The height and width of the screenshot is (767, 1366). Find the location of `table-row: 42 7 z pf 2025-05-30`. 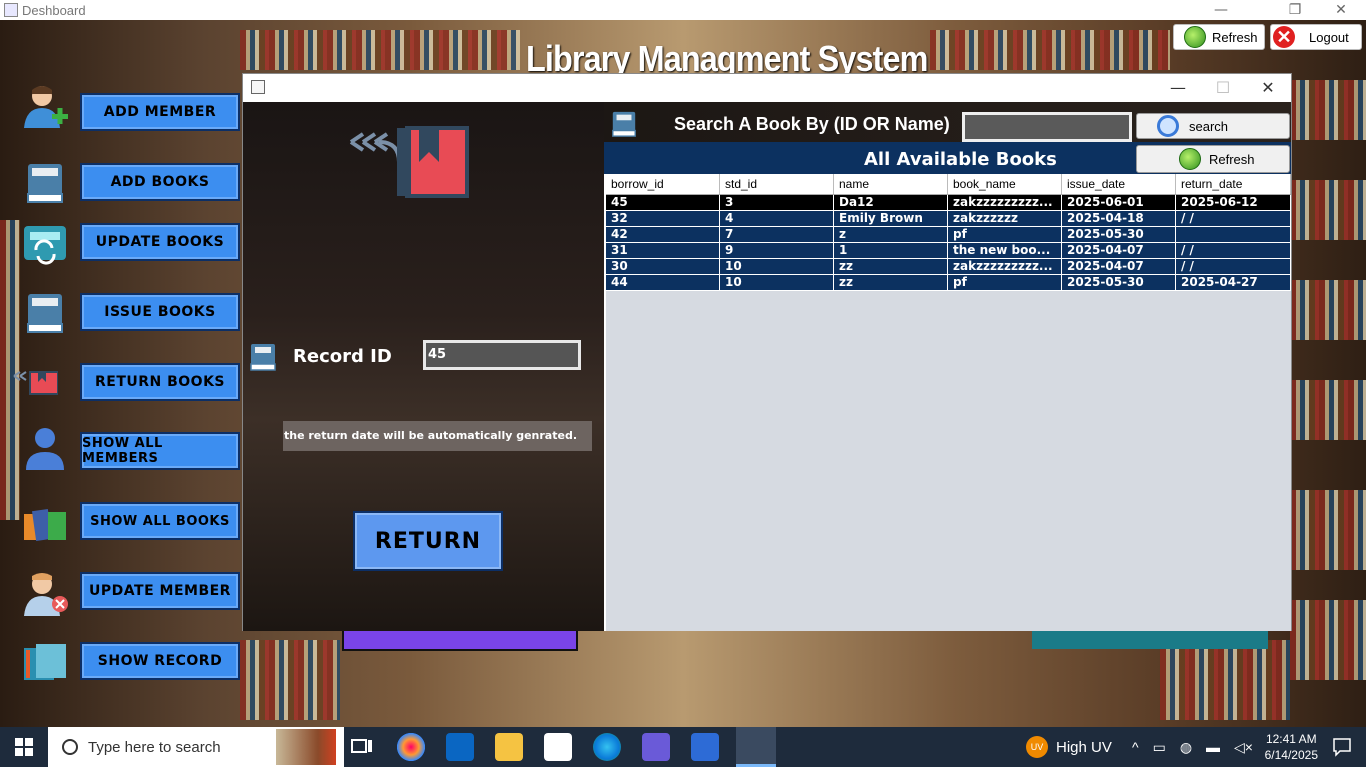

table-row: 42 7 z pf 2025-05-30 is located at coordinates (948, 235).